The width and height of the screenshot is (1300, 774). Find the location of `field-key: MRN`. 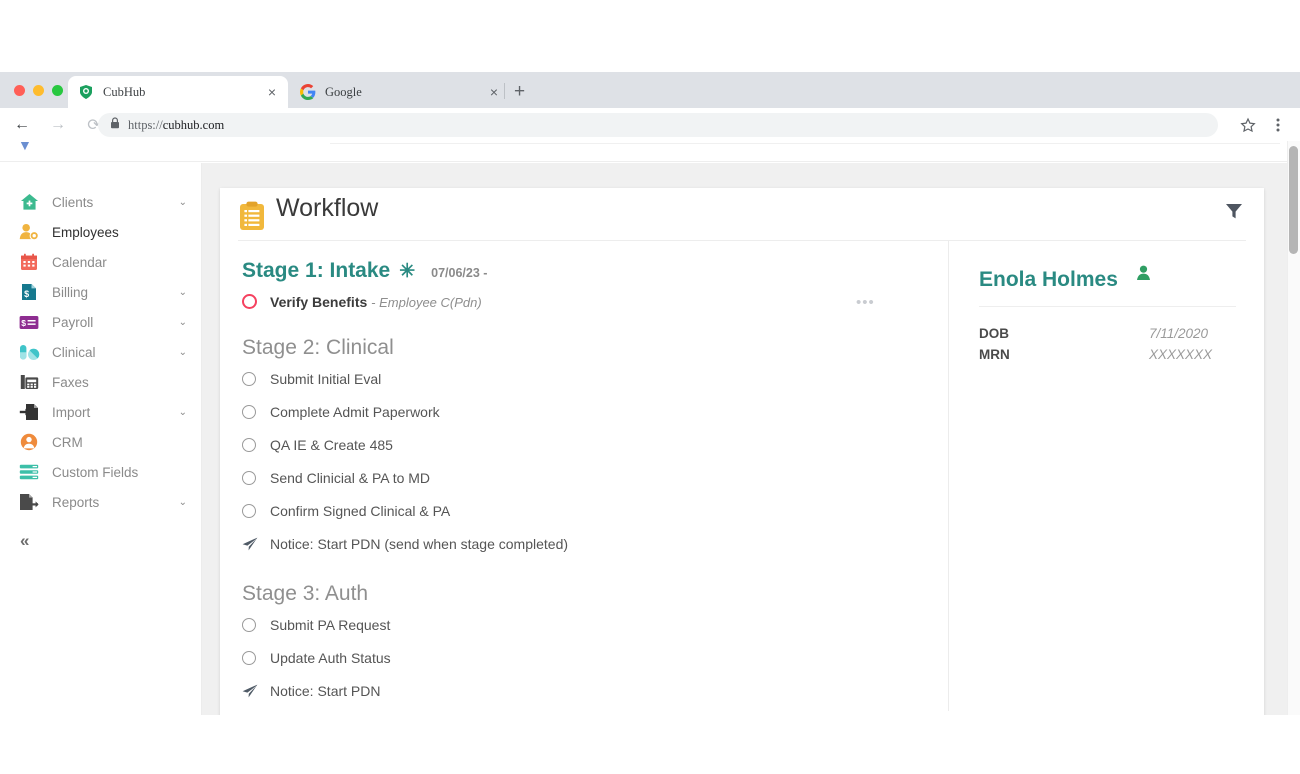

field-key: MRN is located at coordinates (994, 354).